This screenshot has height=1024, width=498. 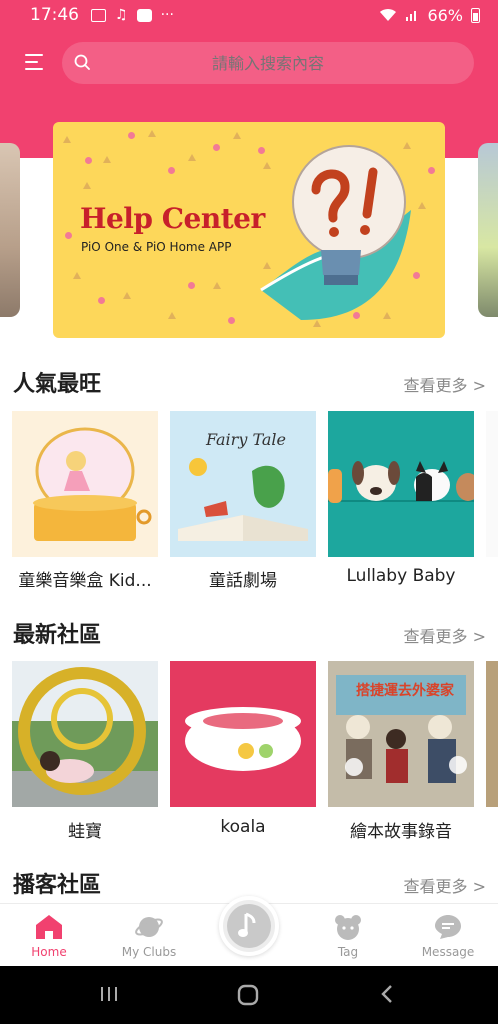 I want to click on nav-my-clubs: My Clubs, so click(x=149, y=935).